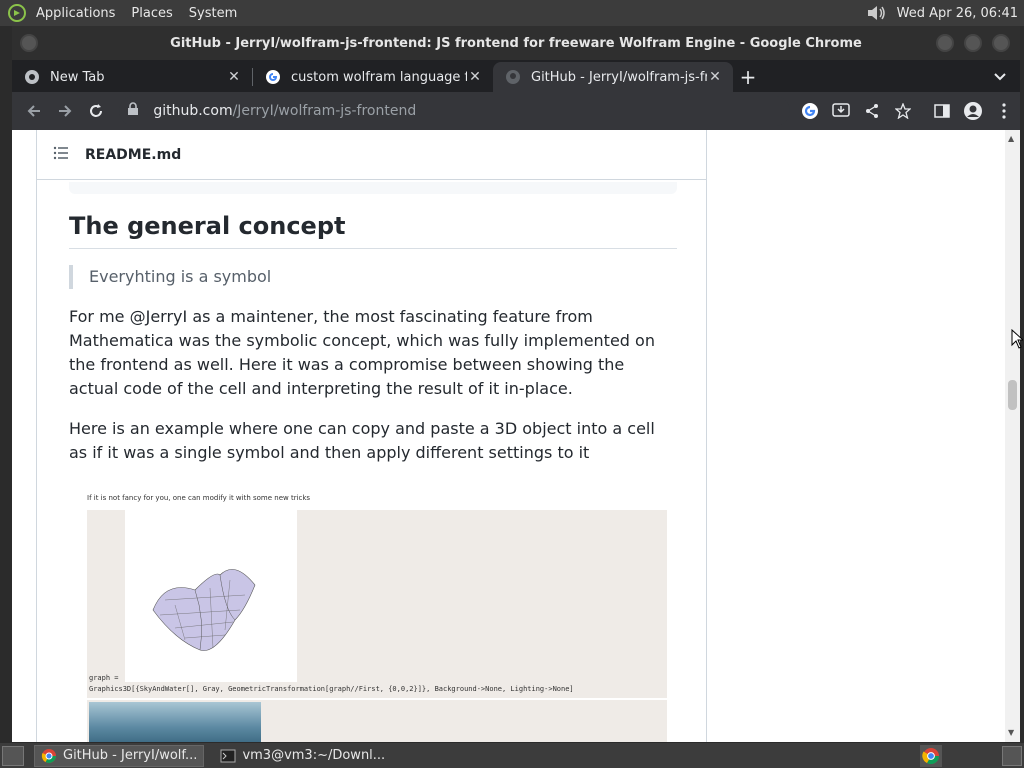 The height and width of the screenshot is (768, 1024). Describe the element at coordinates (1001, 43) in the screenshot. I see `close-window-button` at that location.